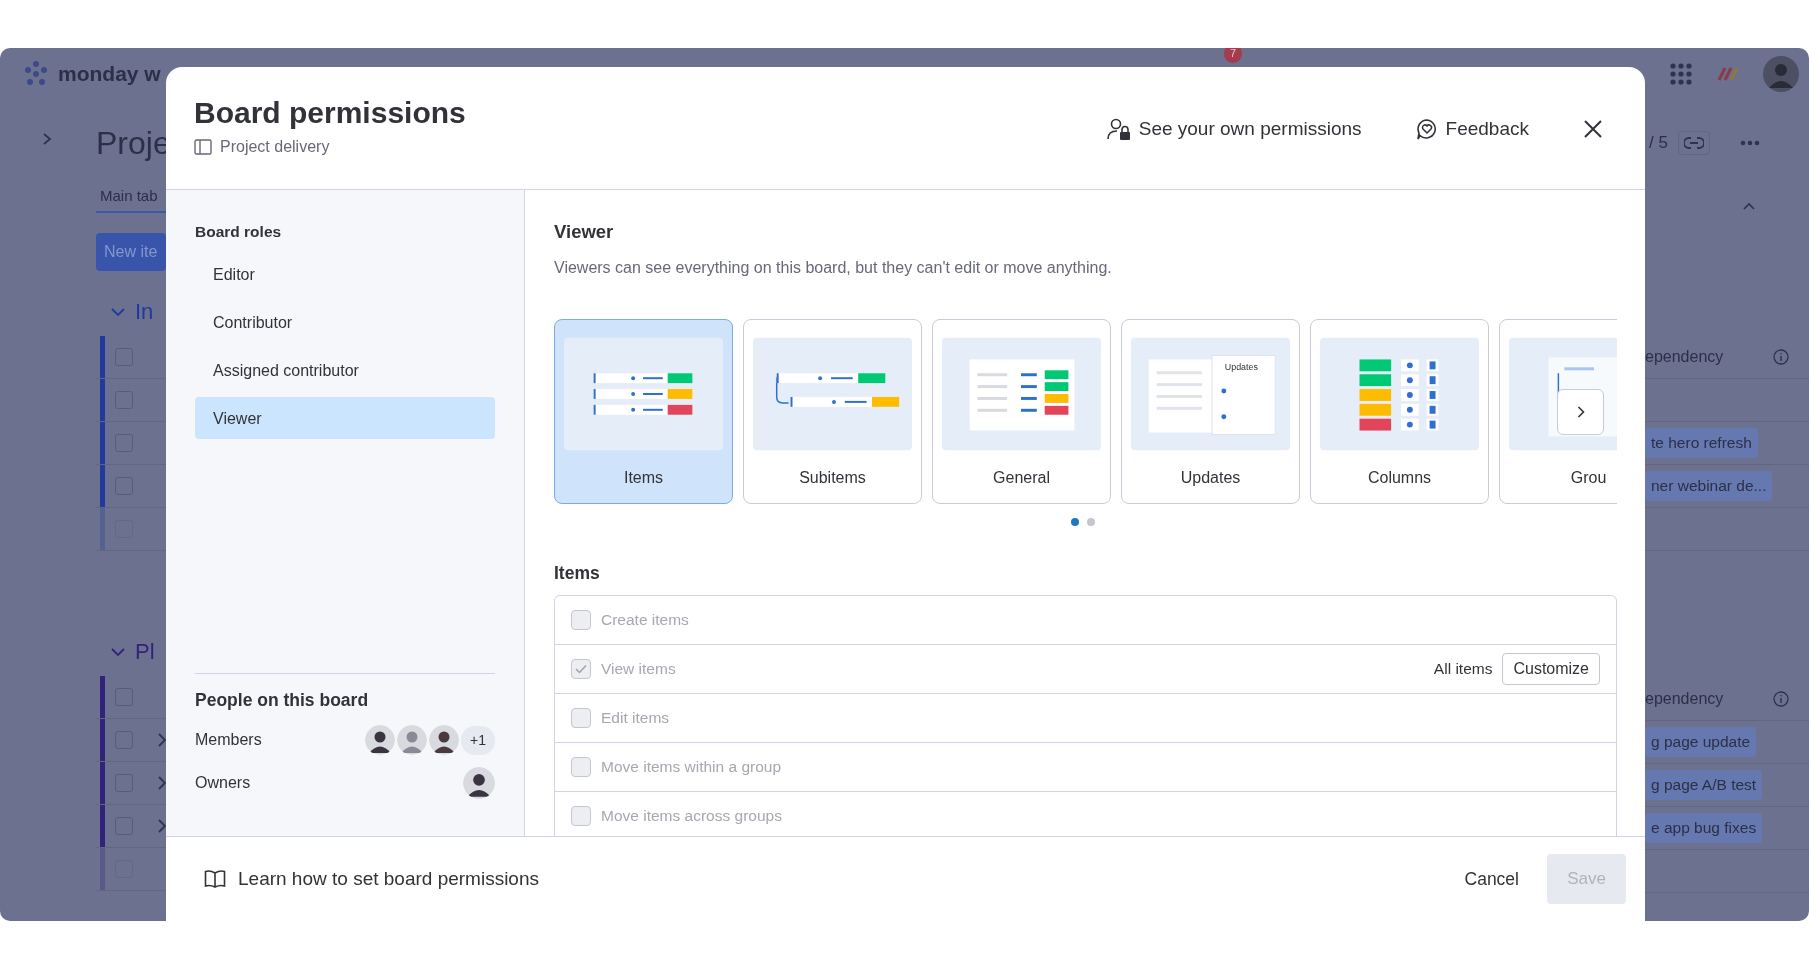  I want to click on board-title: Proje, so click(131, 143).